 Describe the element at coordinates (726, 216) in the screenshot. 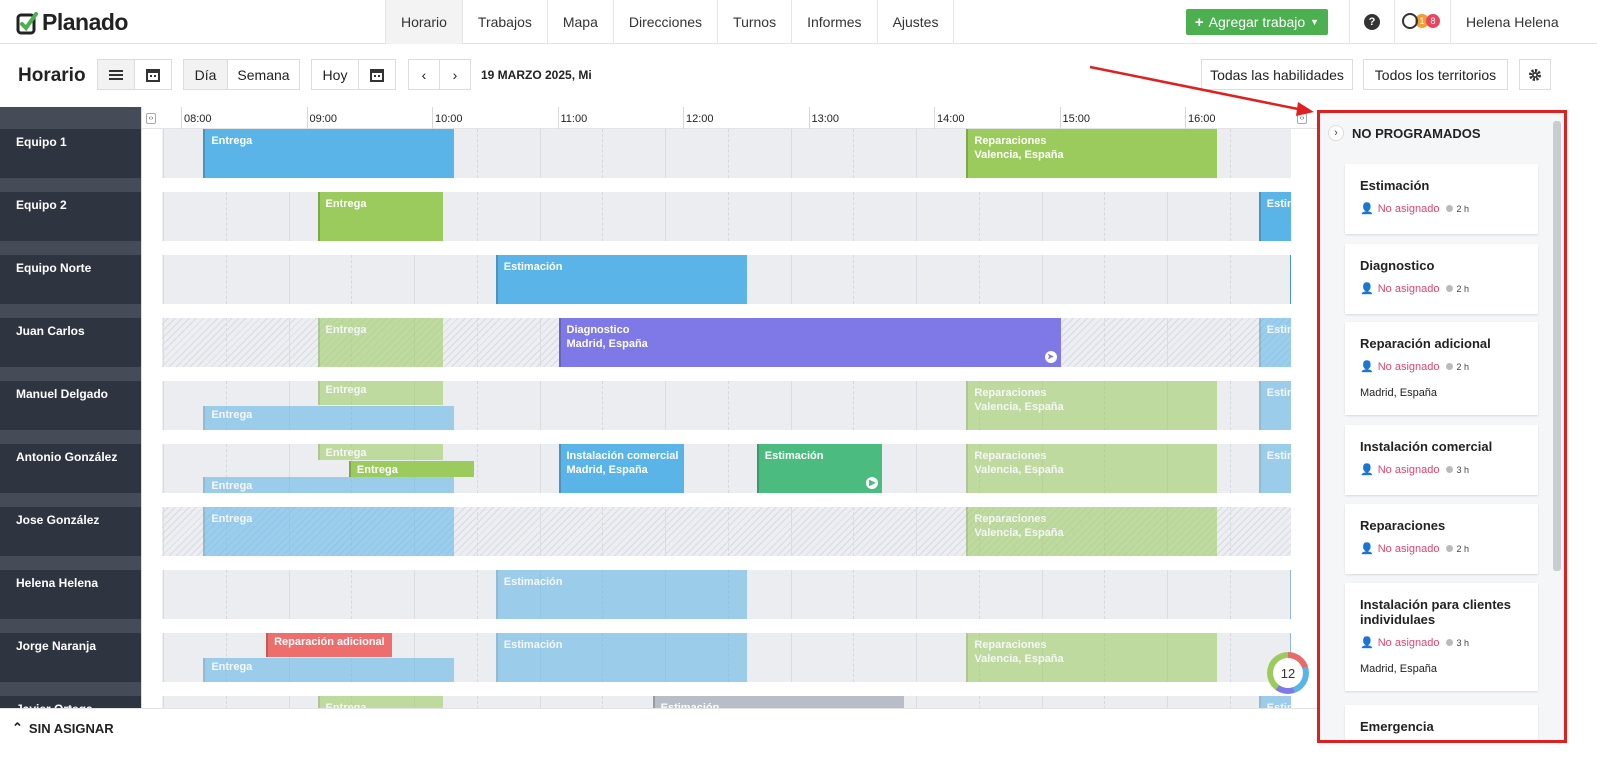

I see `resource-lane: Entrega Estimación` at that location.